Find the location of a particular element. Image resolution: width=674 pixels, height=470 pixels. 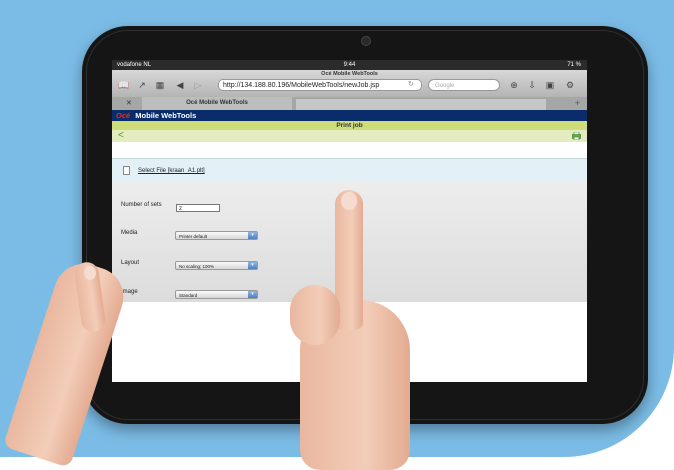

share-icon: ↗ is located at coordinates (142, 85).